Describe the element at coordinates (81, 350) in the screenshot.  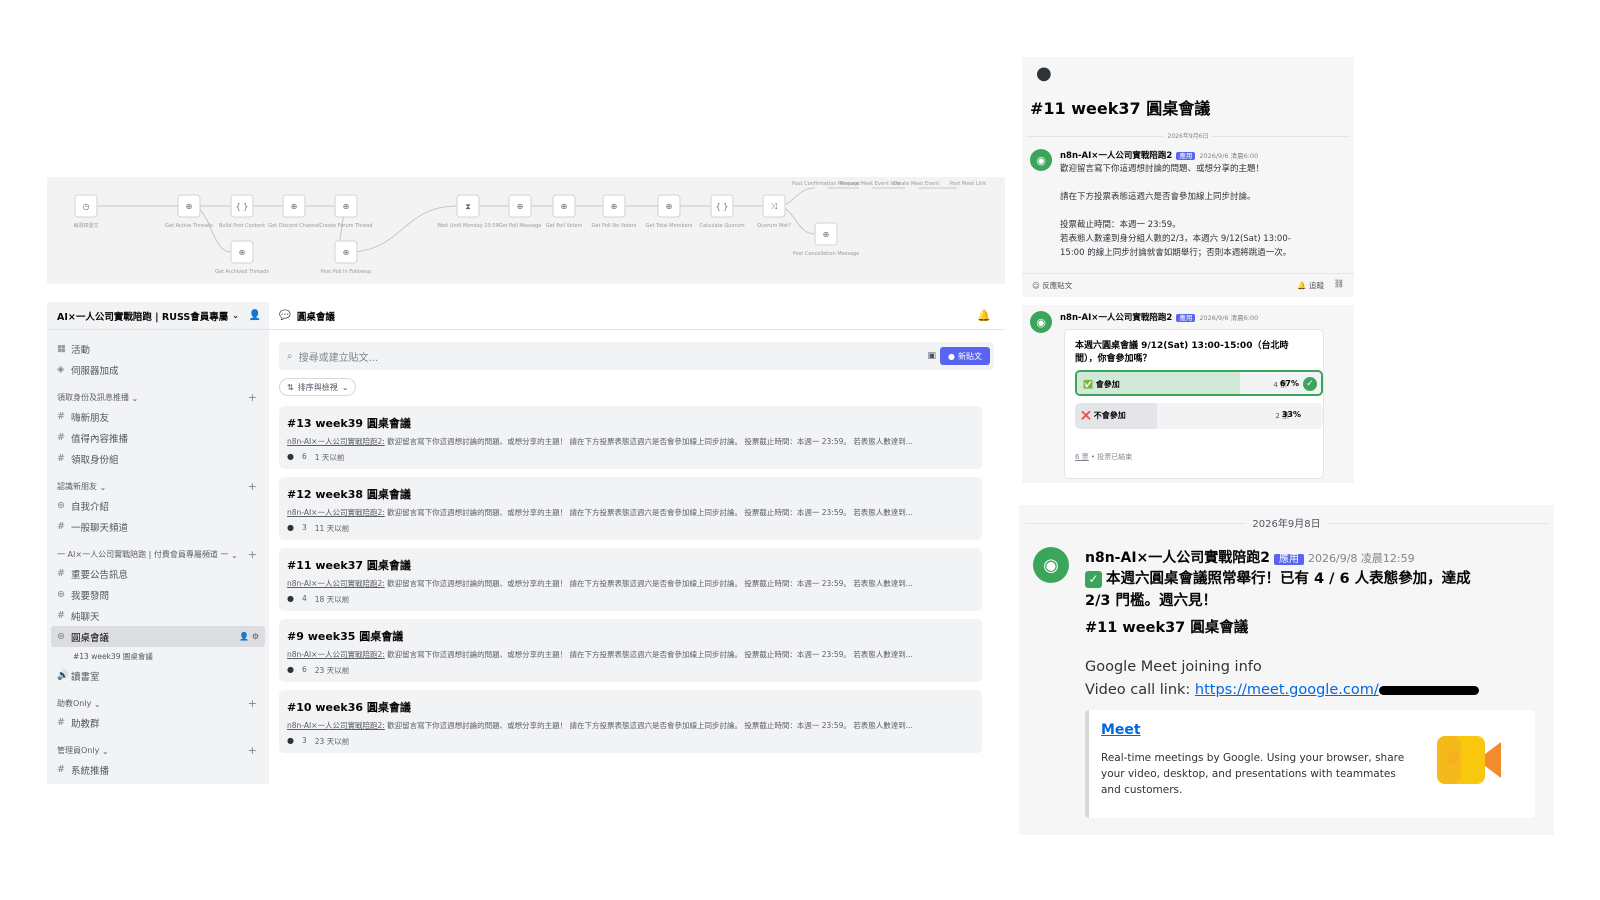
I see `sidebar-item-label: 活動` at that location.